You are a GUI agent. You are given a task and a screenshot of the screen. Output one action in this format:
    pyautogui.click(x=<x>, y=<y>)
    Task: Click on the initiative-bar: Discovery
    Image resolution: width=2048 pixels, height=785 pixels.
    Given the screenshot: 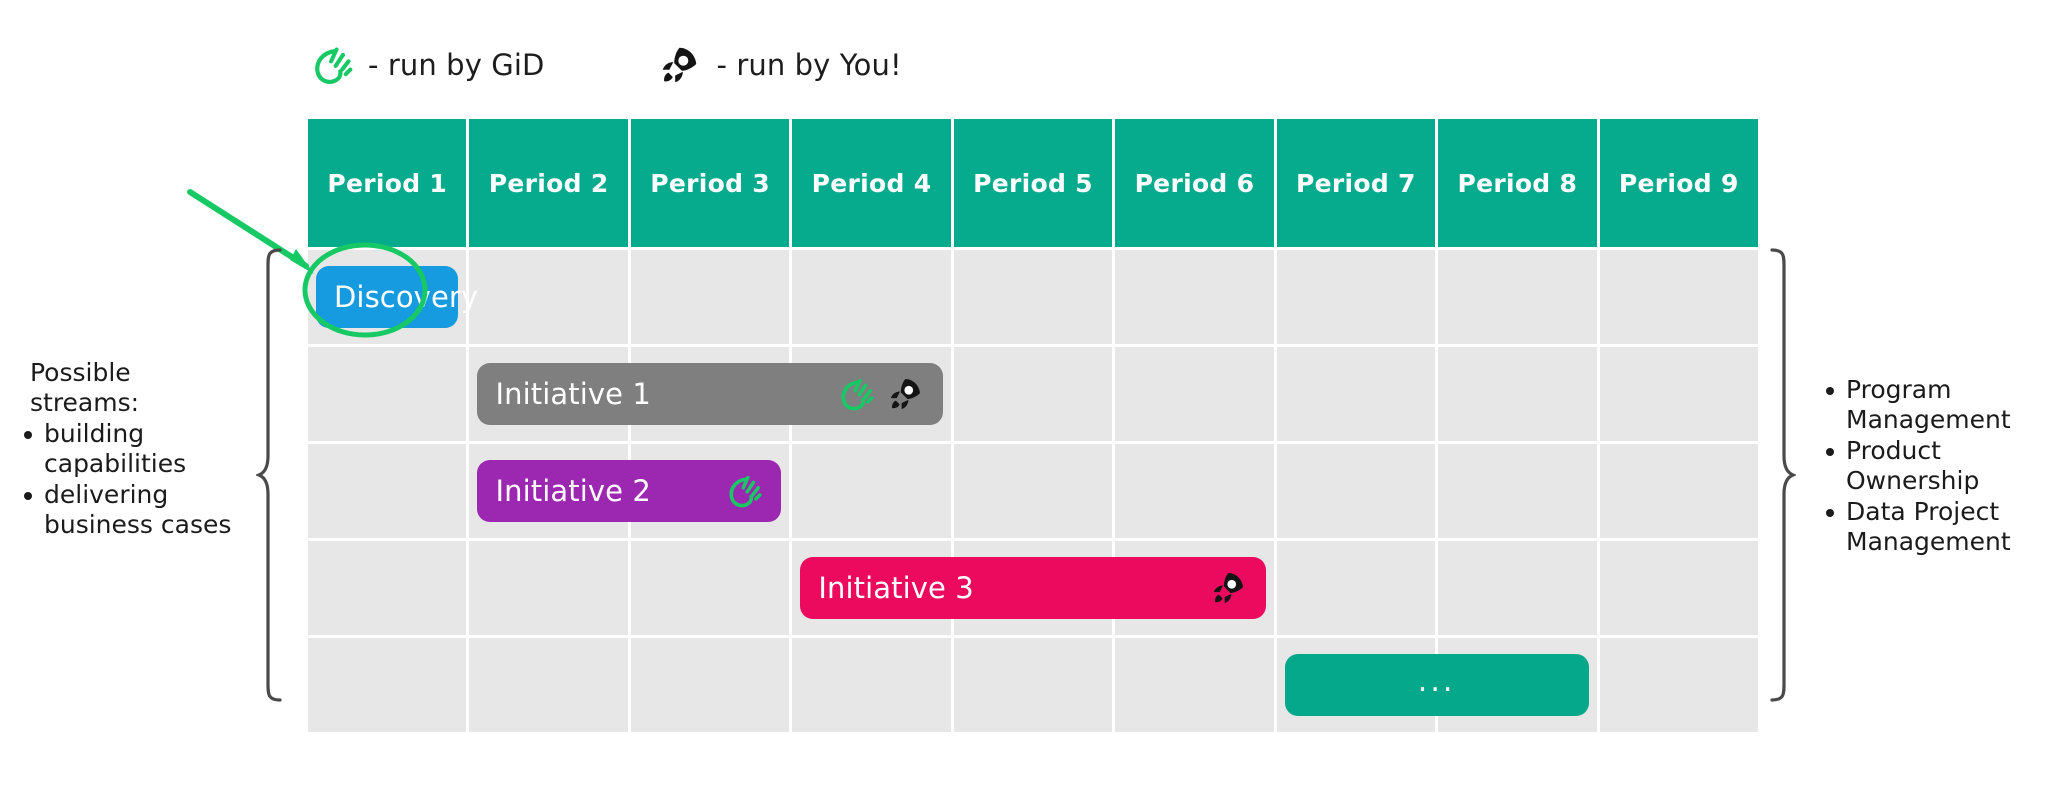 What is the action you would take?
    pyautogui.click(x=397, y=297)
    